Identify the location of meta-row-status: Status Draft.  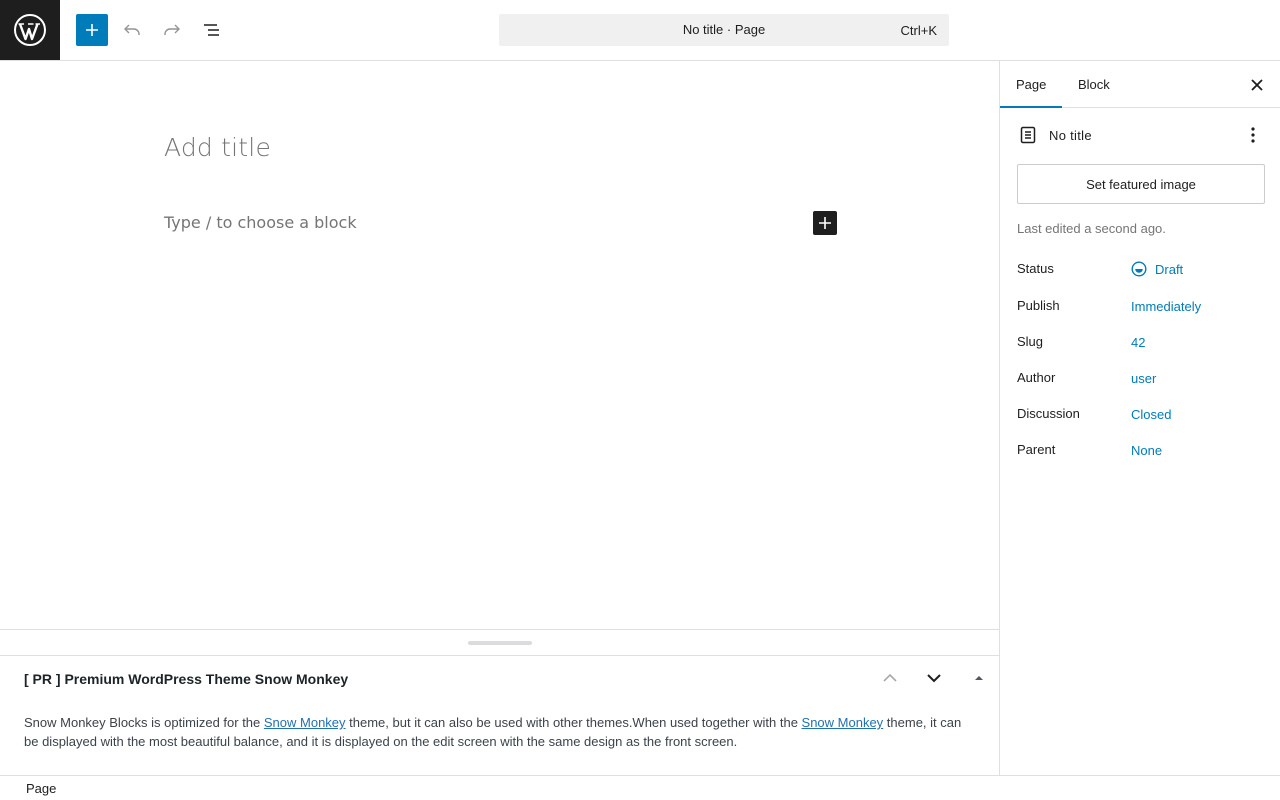
(1142, 271).